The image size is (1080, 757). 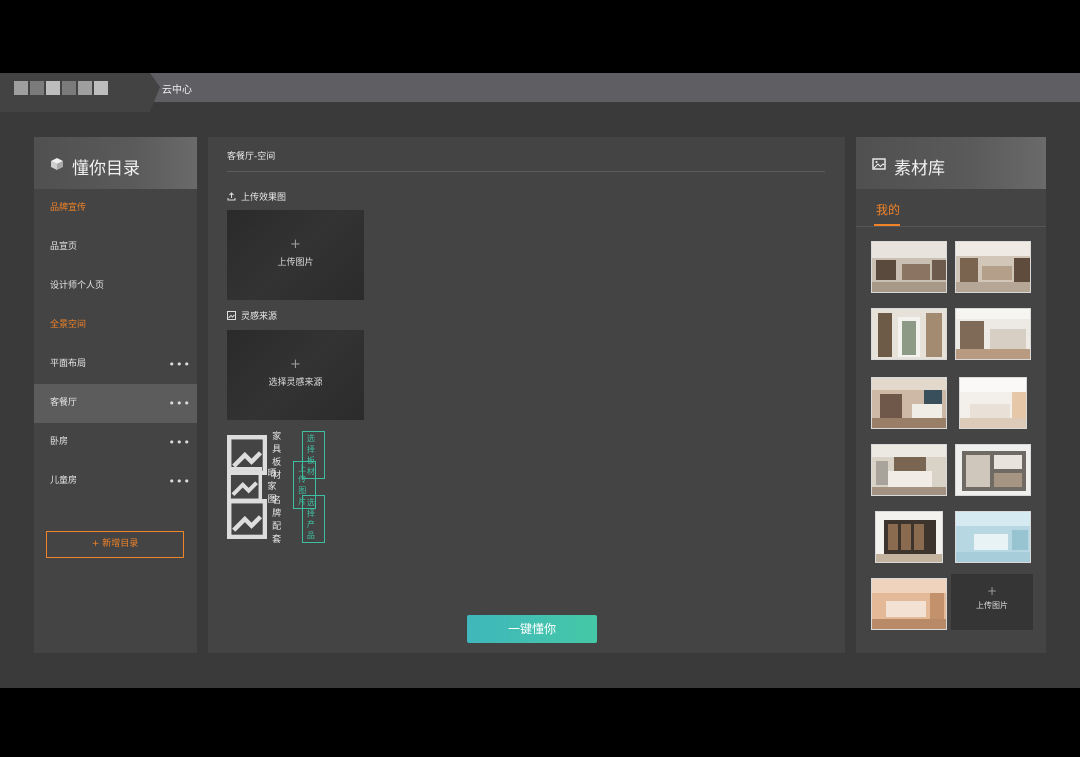 What do you see at coordinates (295, 383) in the screenshot?
I see `inspiration-text: 选择灵感来源` at bounding box center [295, 383].